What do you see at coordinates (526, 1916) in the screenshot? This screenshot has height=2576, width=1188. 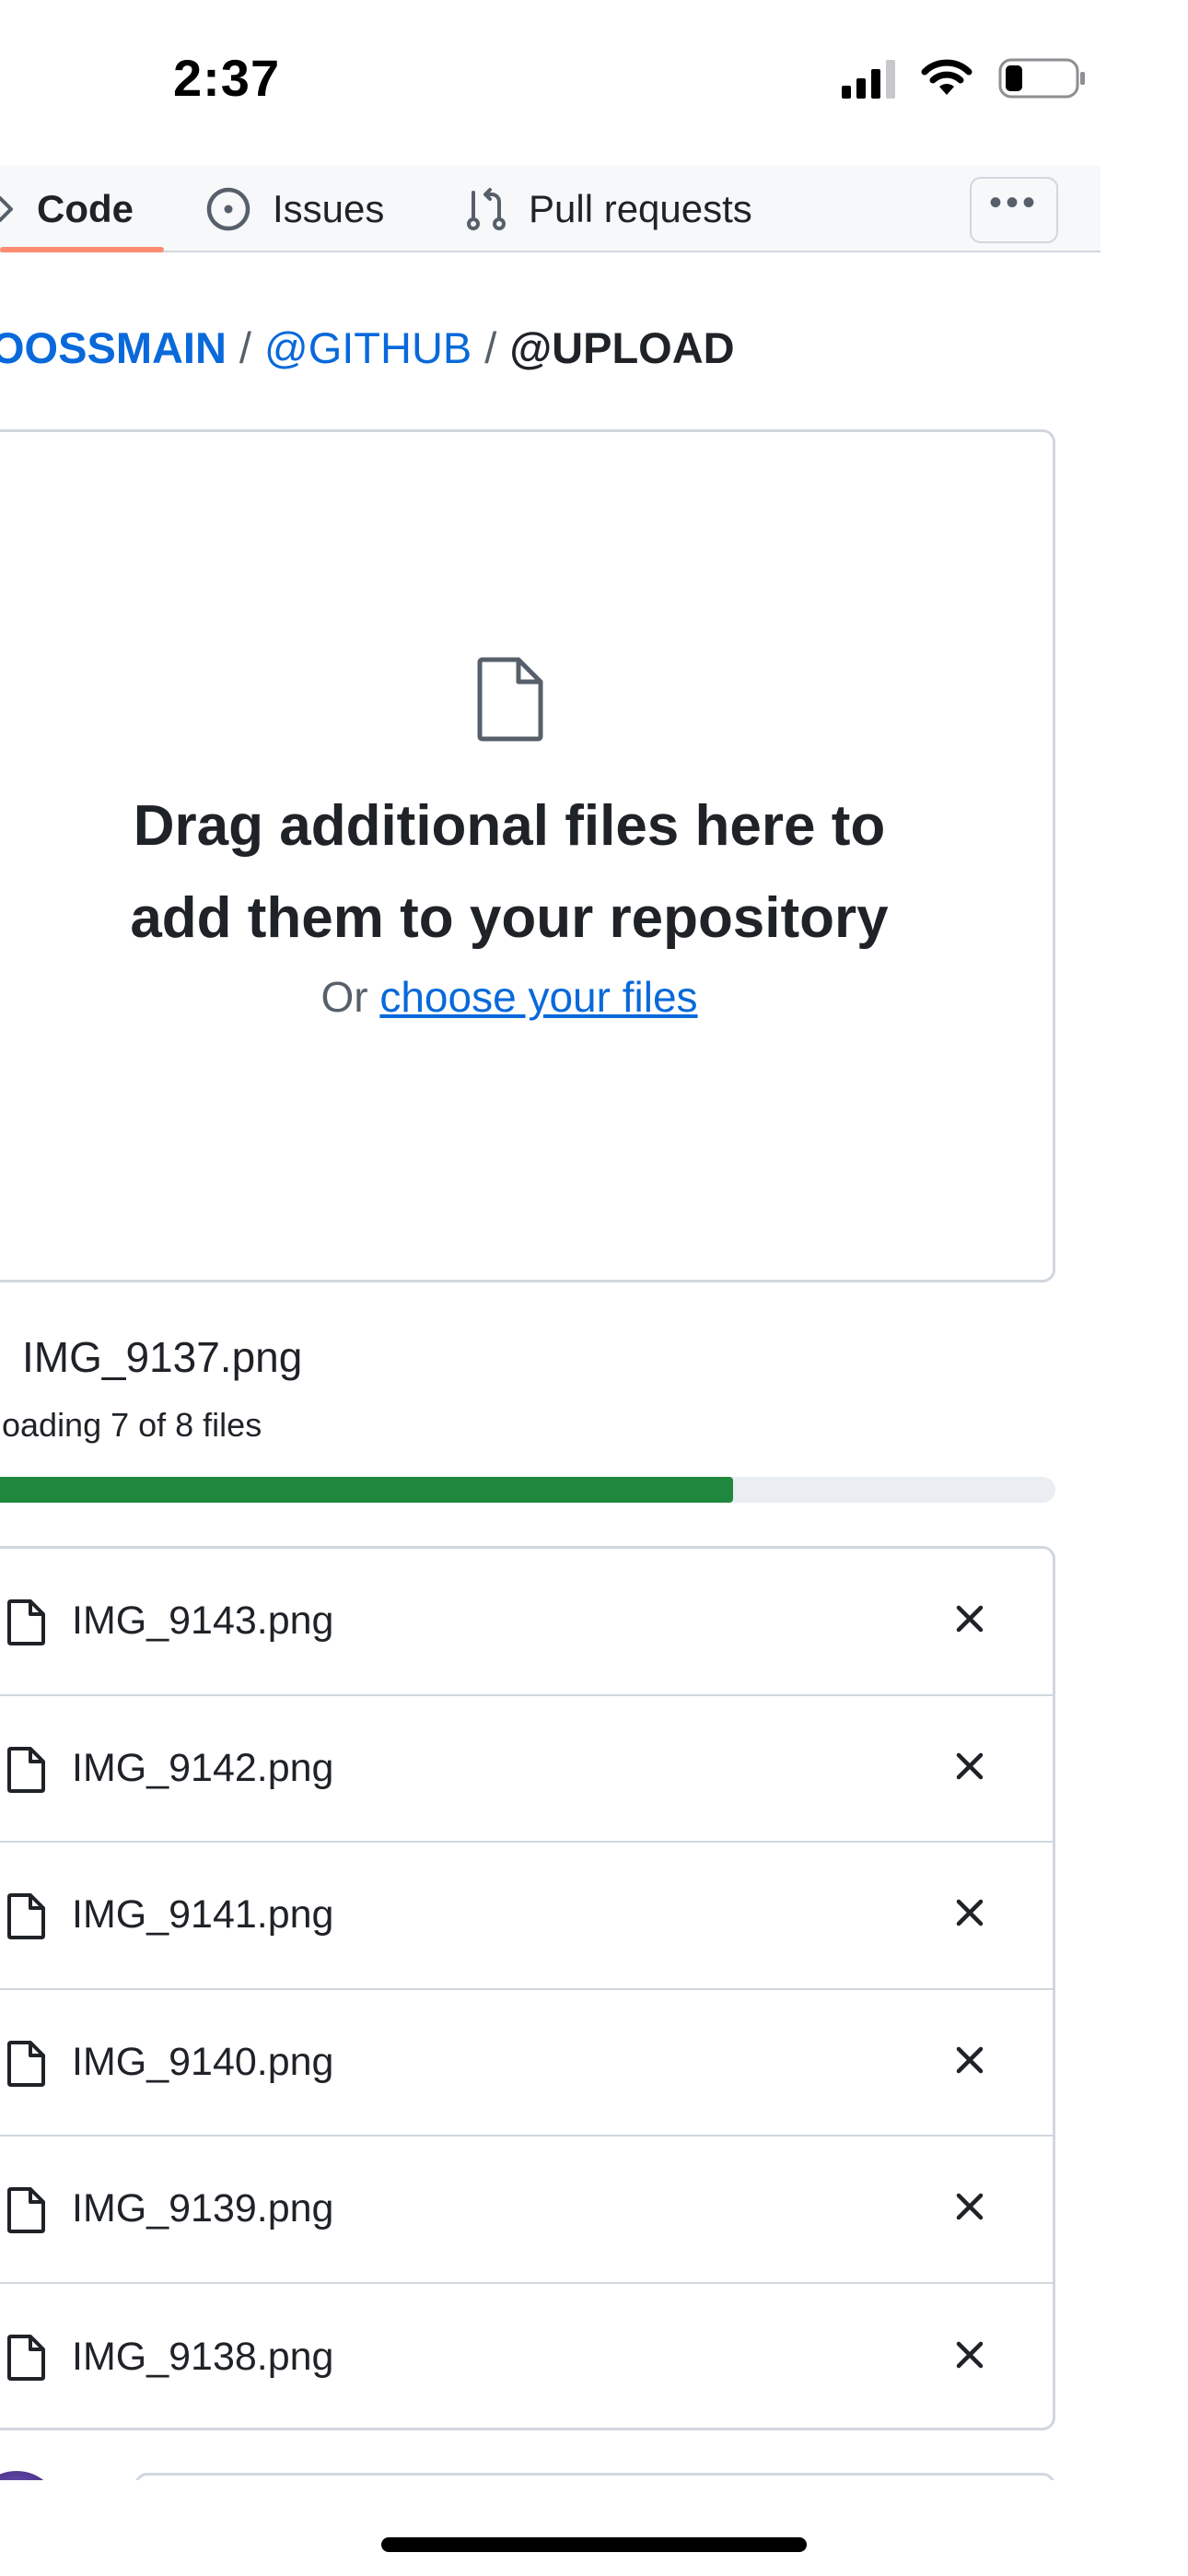 I see `file-list-row: IMG_9141.png` at bounding box center [526, 1916].